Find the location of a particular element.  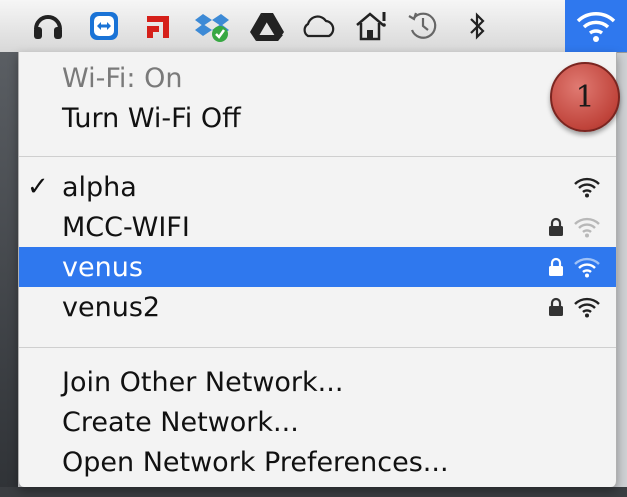

network-item-mcc-wifi: MCC-WIFI is located at coordinates (317, 227).